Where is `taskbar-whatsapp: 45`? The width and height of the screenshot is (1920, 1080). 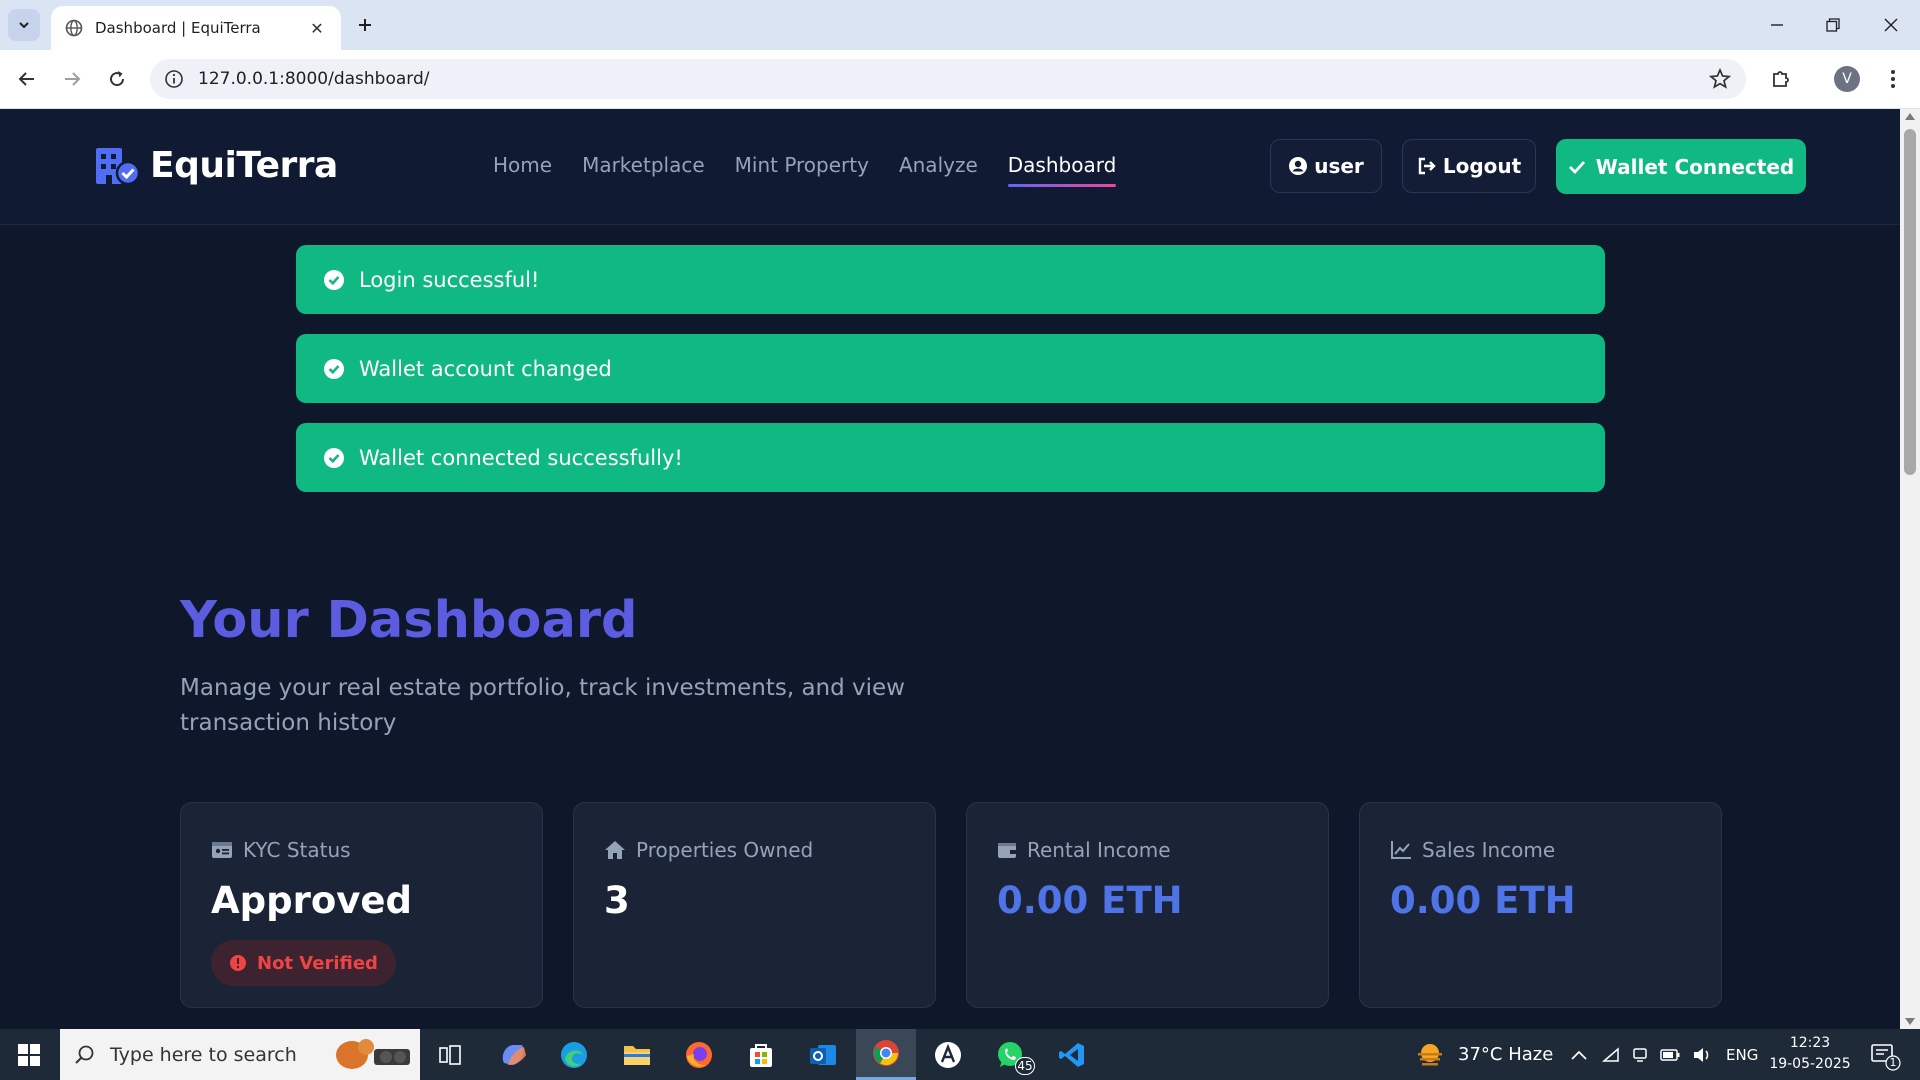 taskbar-whatsapp: 45 is located at coordinates (1011, 1054).